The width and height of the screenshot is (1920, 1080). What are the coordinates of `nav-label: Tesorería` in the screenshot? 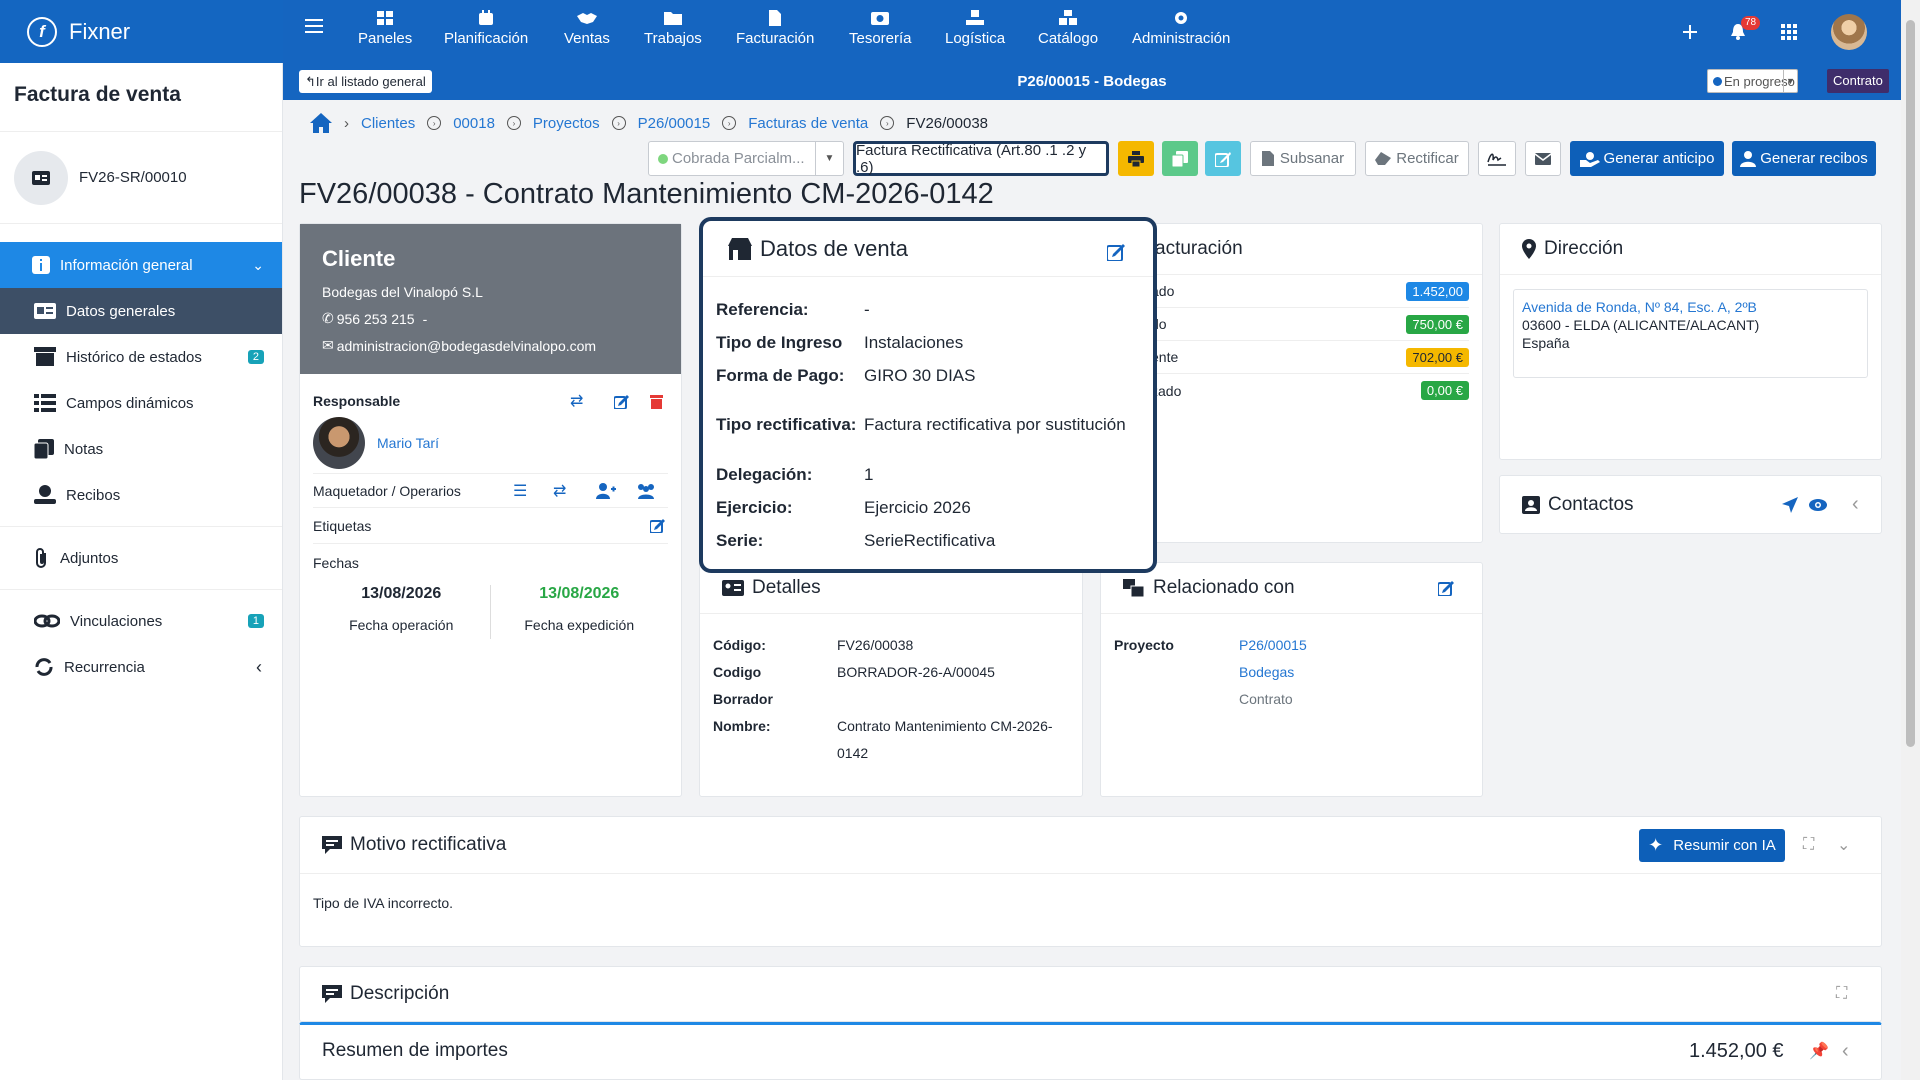 It's located at (880, 38).